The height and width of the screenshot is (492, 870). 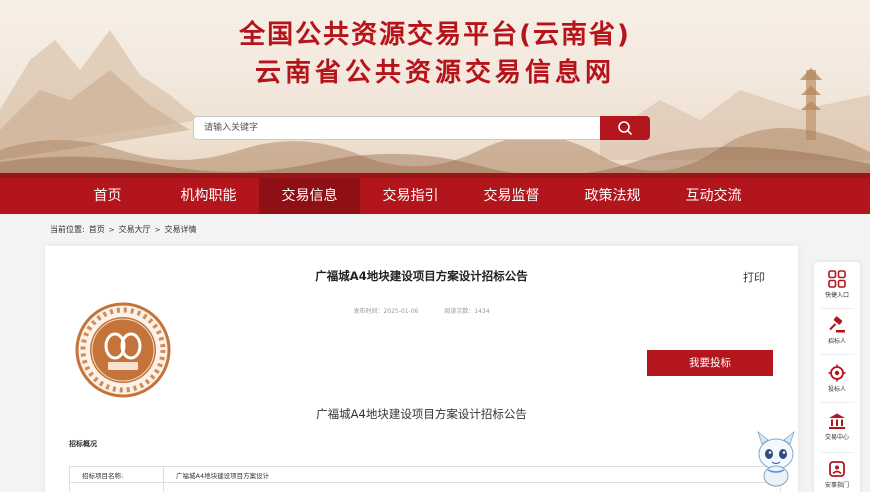 I want to click on nav-item-trading-supervision: 交易监督, so click(x=511, y=196).